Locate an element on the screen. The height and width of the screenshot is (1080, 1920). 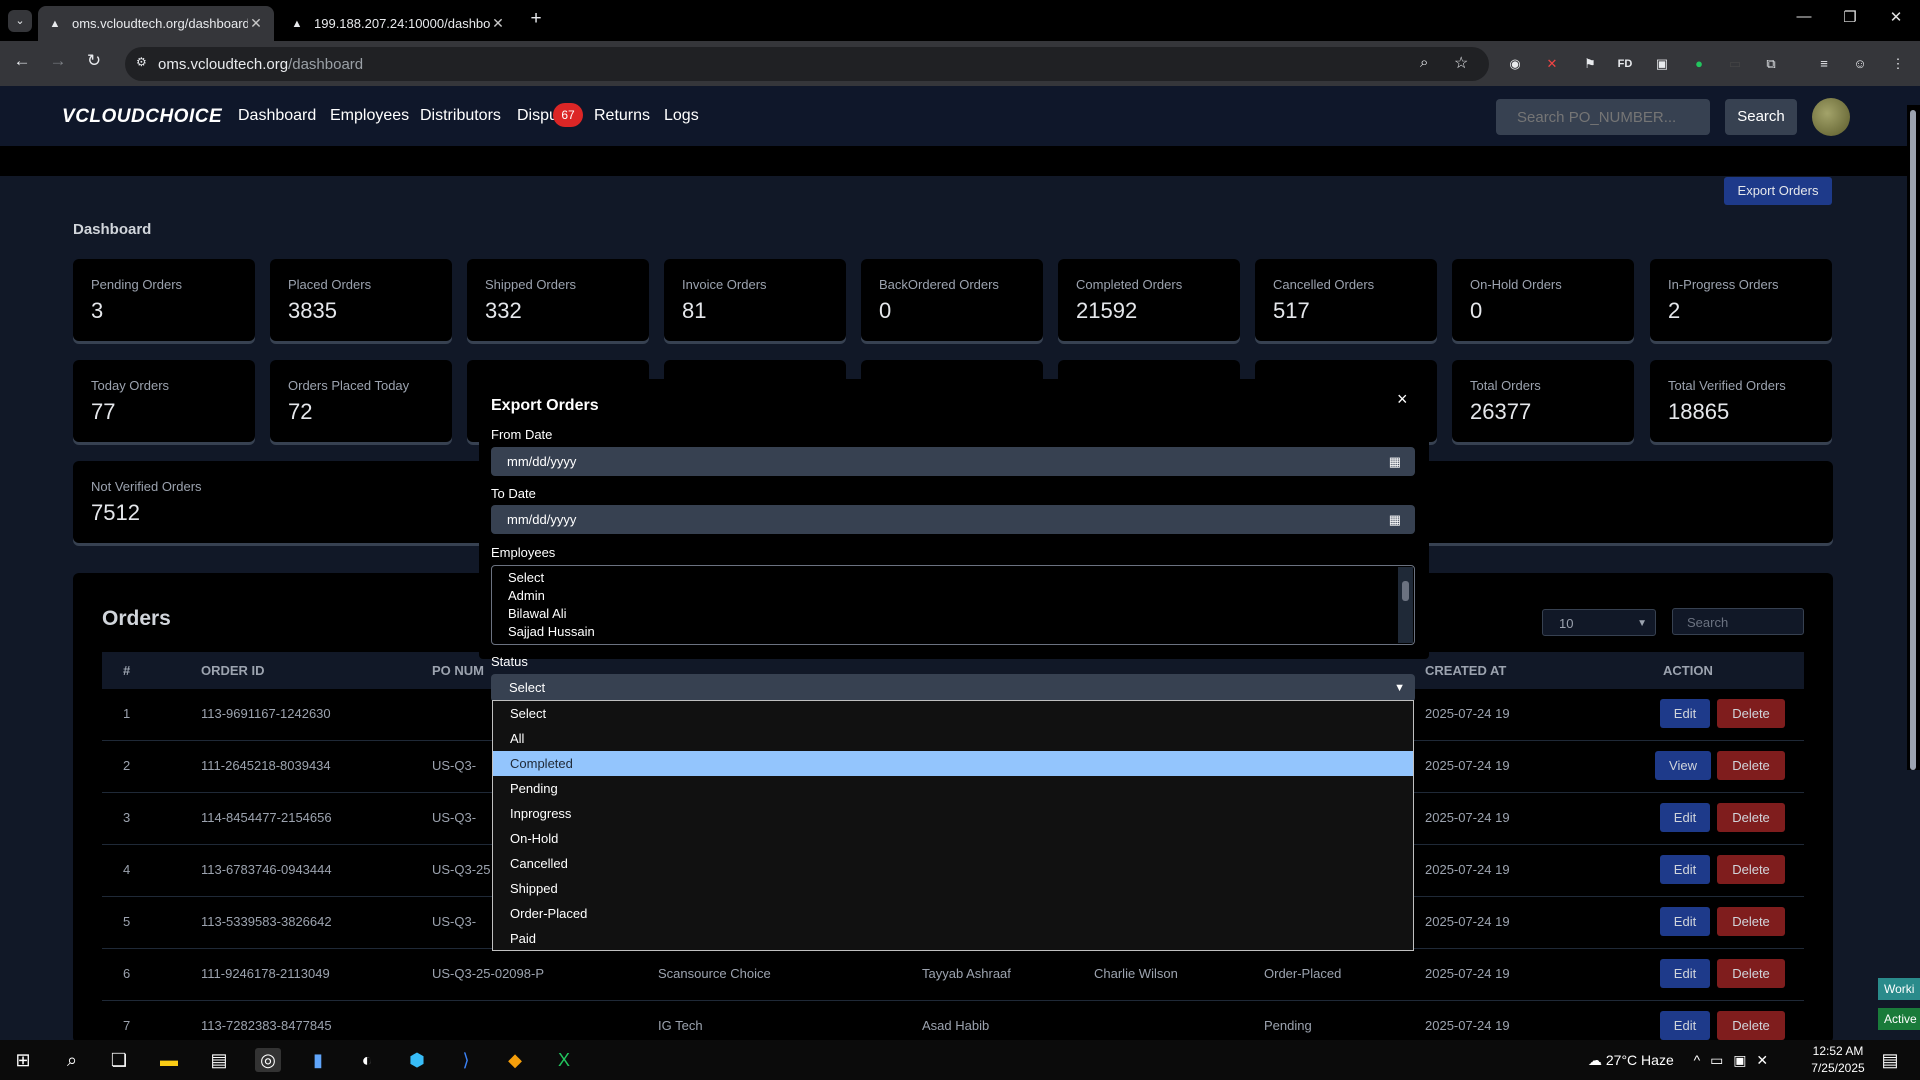
network-icon: ▣ is located at coordinates (1739, 1060).